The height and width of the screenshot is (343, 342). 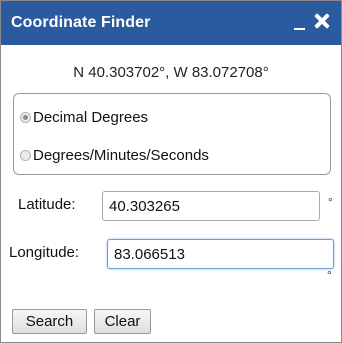 I want to click on longitude-label: Longitude:, so click(x=44, y=252).